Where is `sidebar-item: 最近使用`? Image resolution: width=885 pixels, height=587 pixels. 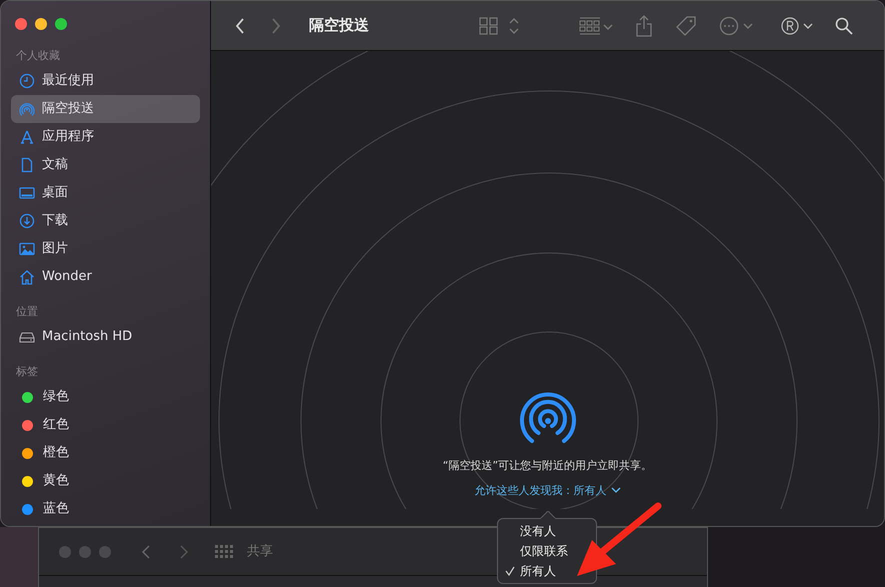 sidebar-item: 最近使用 is located at coordinates (105, 81).